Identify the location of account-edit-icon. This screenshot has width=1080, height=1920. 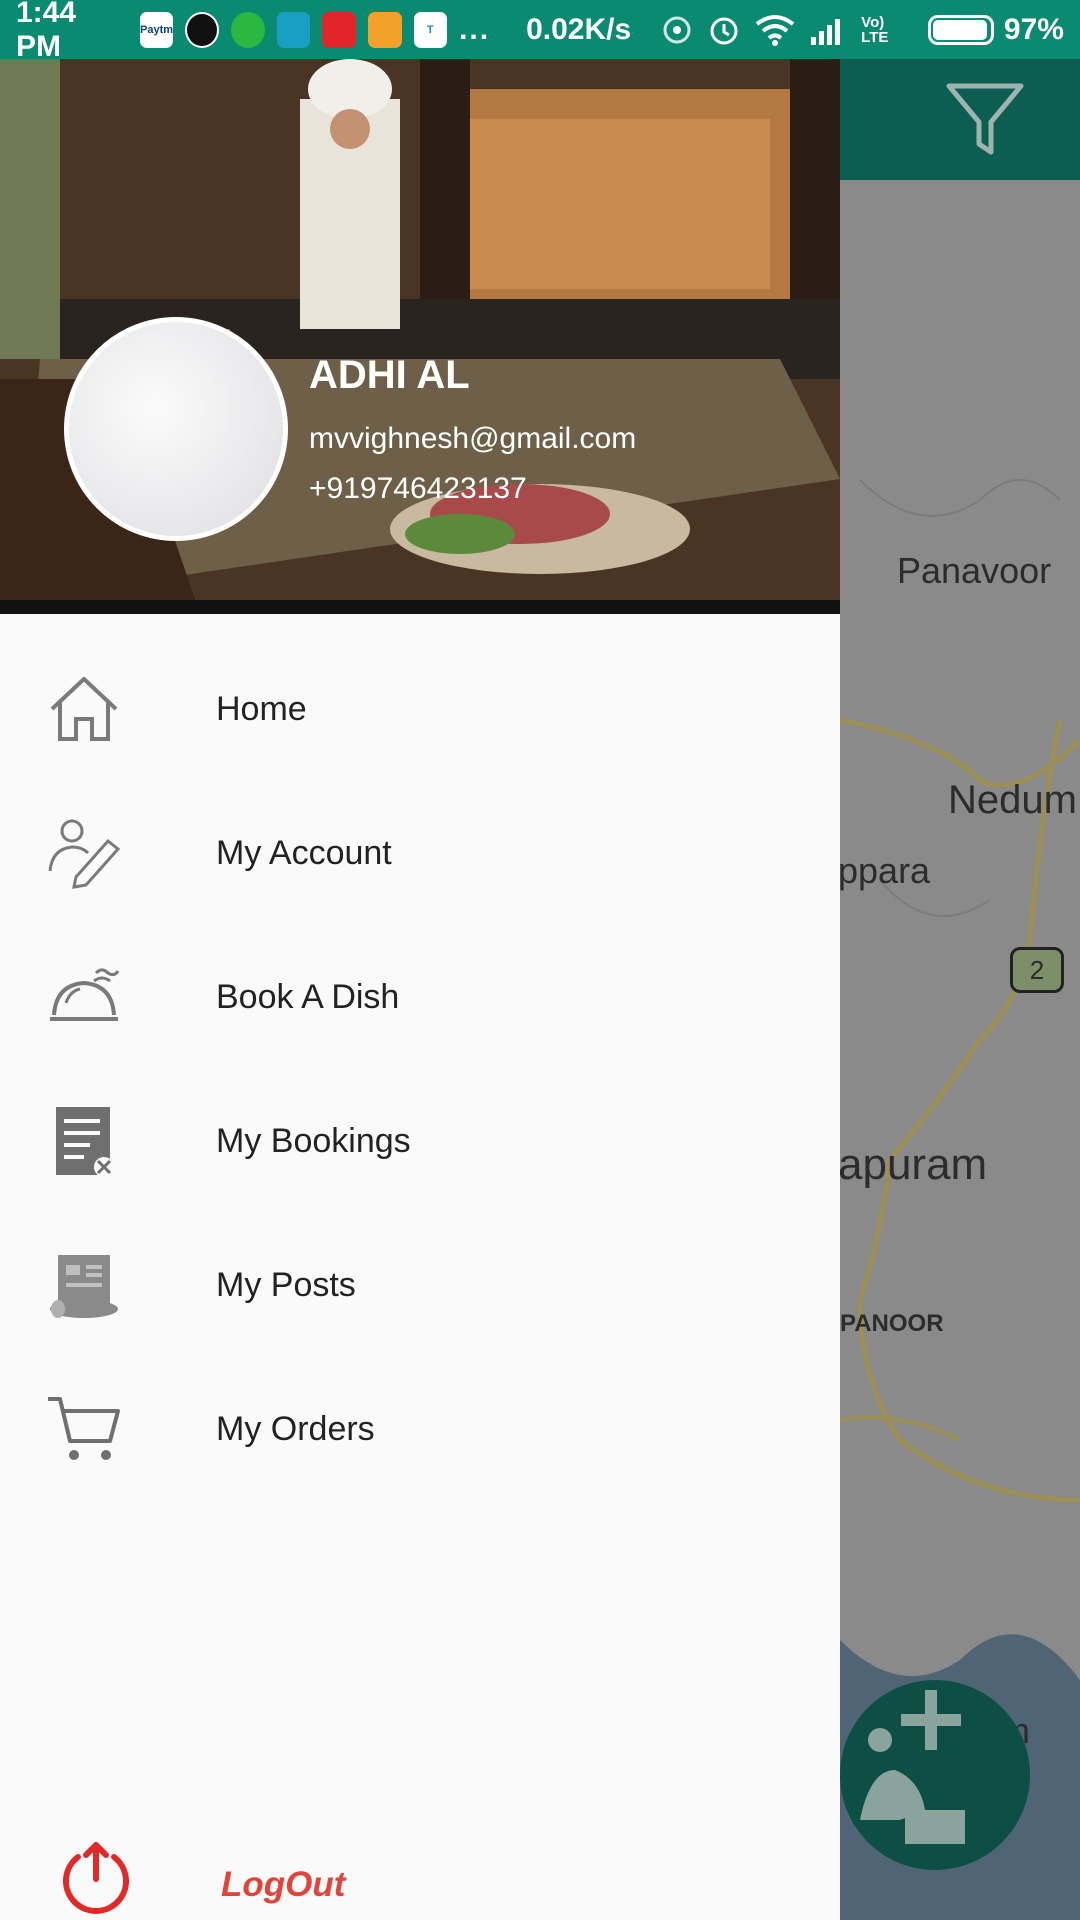
(84, 853).